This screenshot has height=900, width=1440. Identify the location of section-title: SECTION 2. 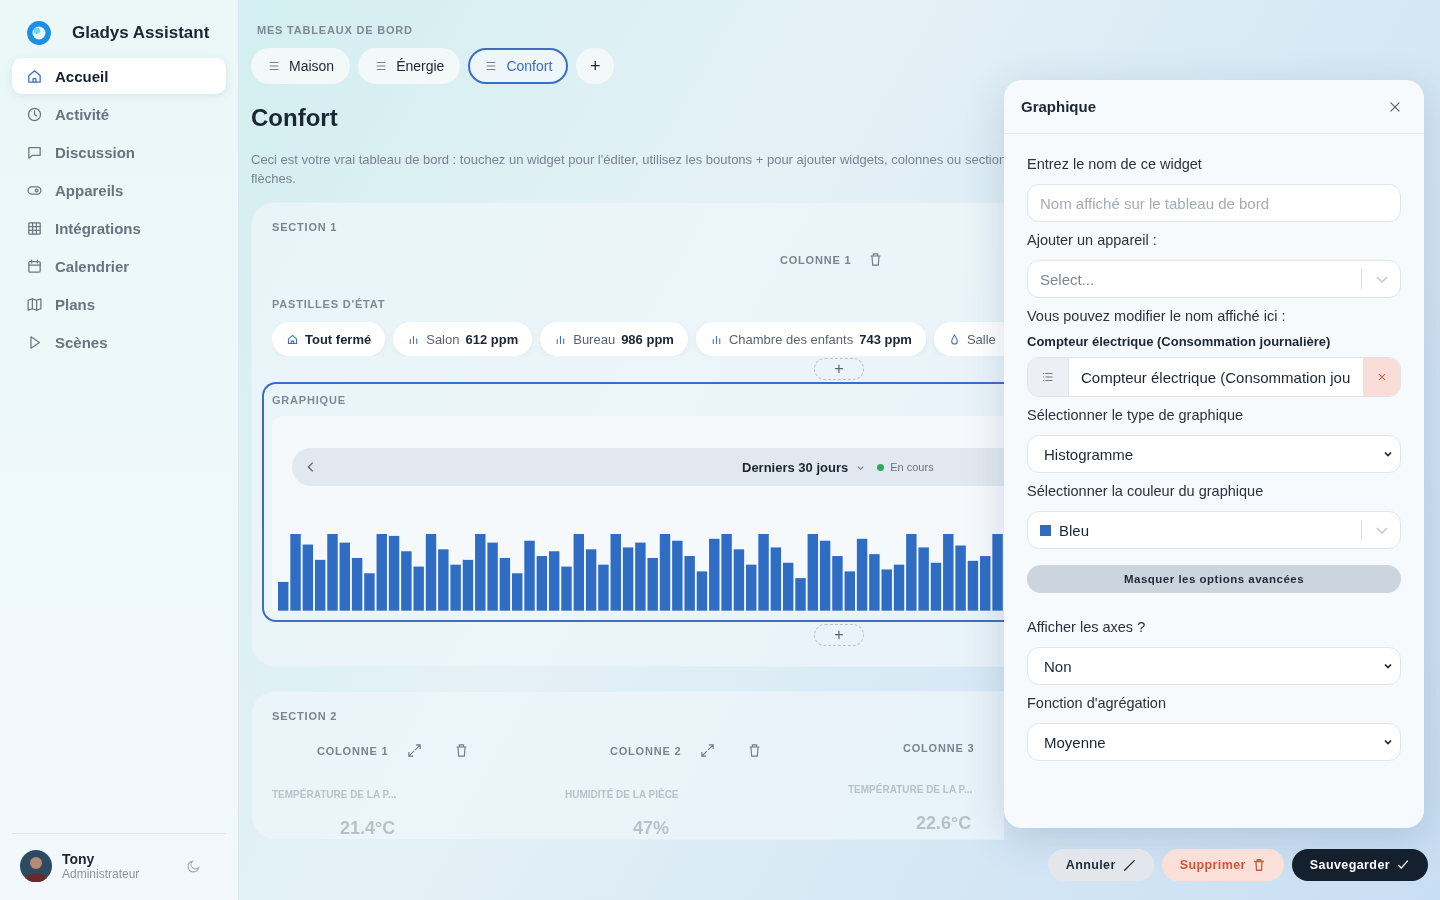
(305, 716).